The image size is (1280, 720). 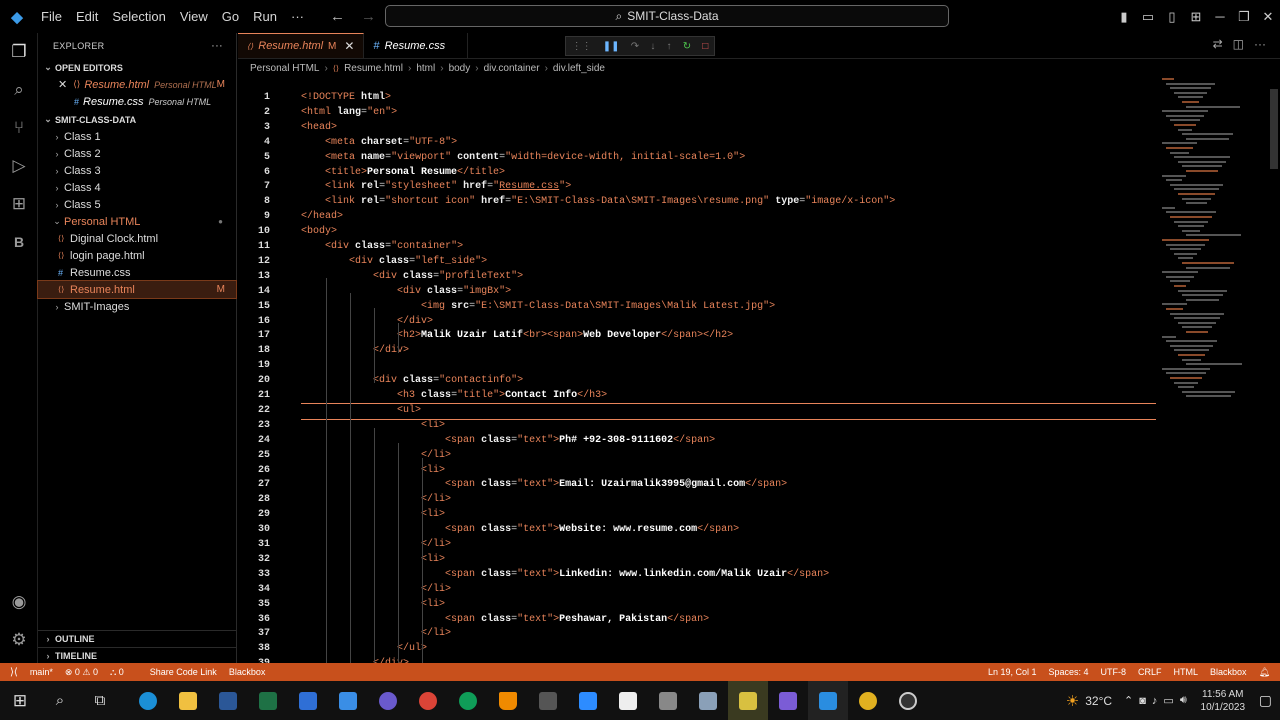 What do you see at coordinates (348, 700) in the screenshot?
I see `mail-icon` at bounding box center [348, 700].